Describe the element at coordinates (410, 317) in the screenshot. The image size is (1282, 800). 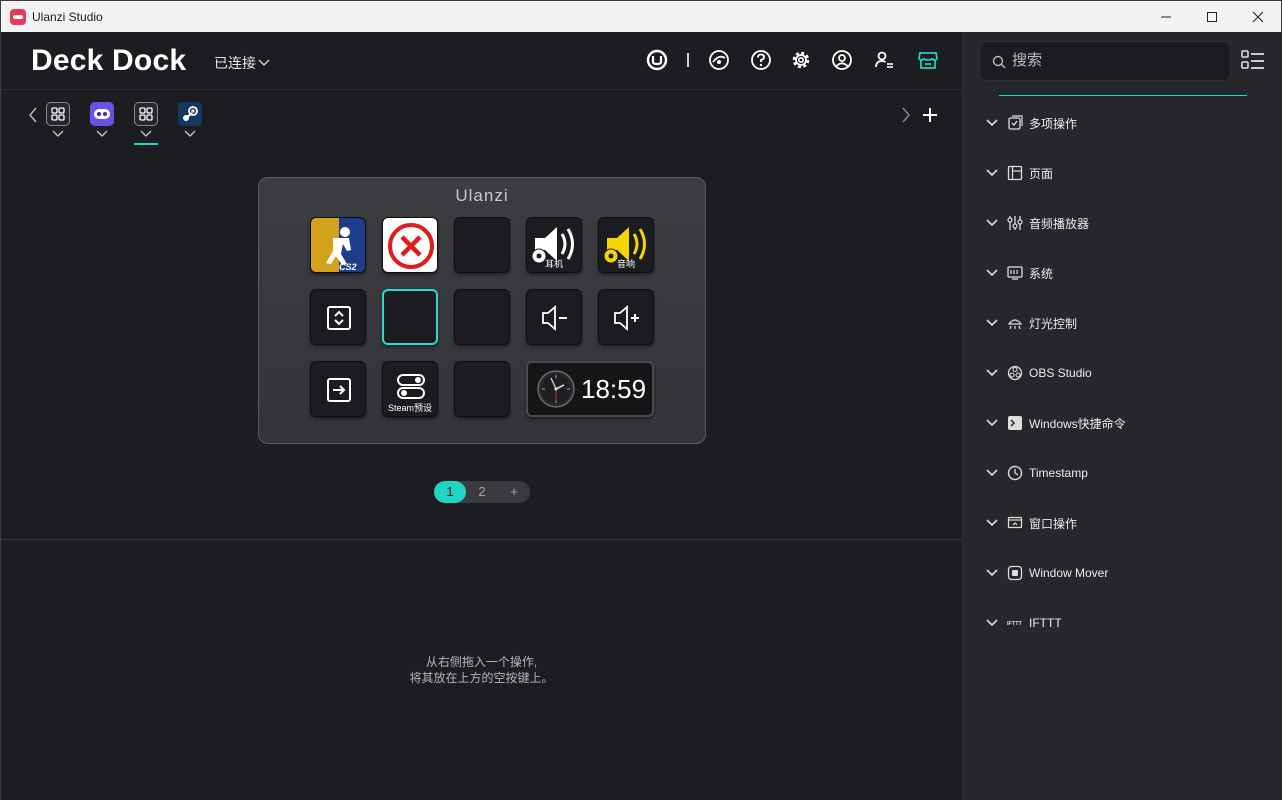
I see `key-empty-selected` at that location.